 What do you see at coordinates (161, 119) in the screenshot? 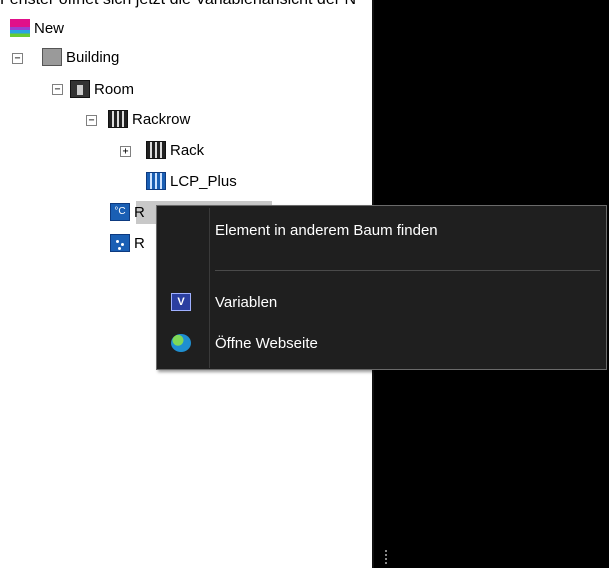
I see `tree-node-label: Rackrow` at bounding box center [161, 119].